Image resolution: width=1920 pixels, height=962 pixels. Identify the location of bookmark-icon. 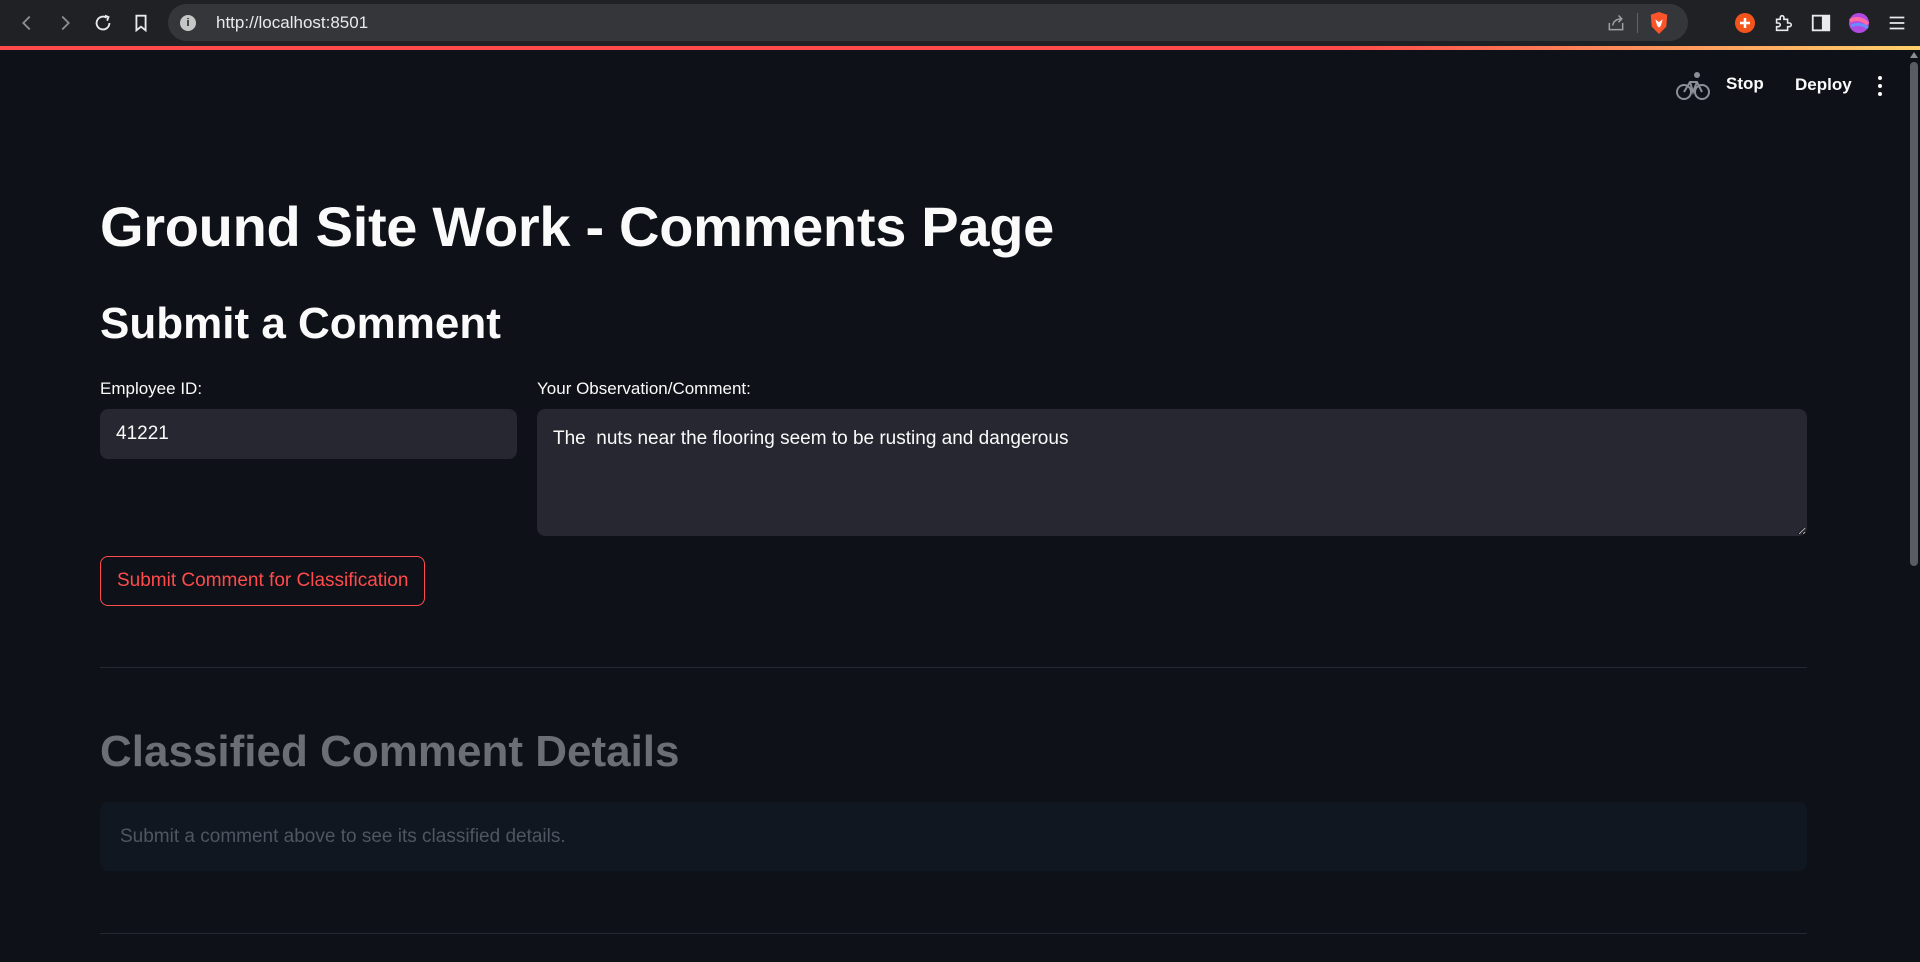
(141, 23).